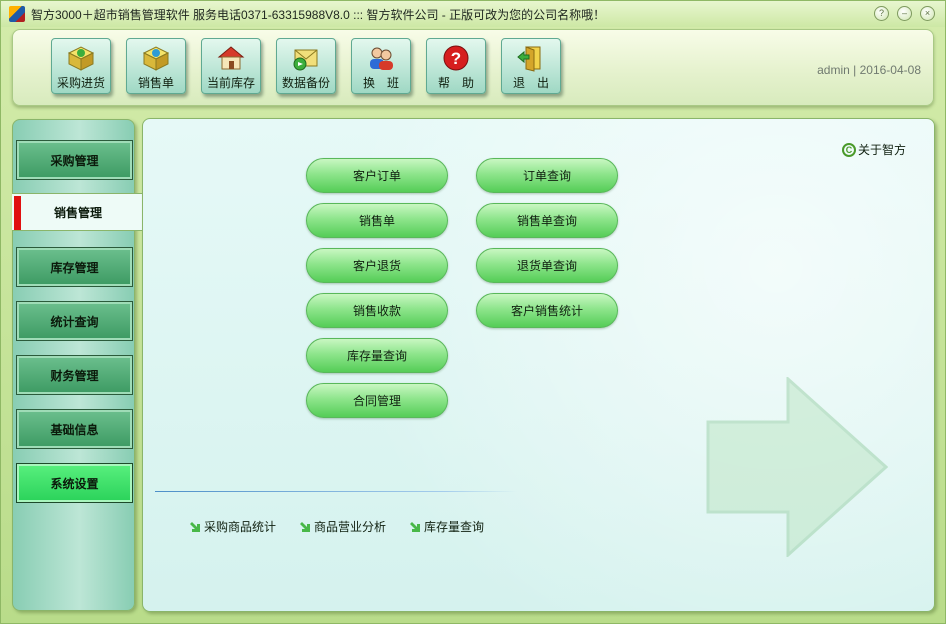  I want to click on help-window-button: ?, so click(881, 13).